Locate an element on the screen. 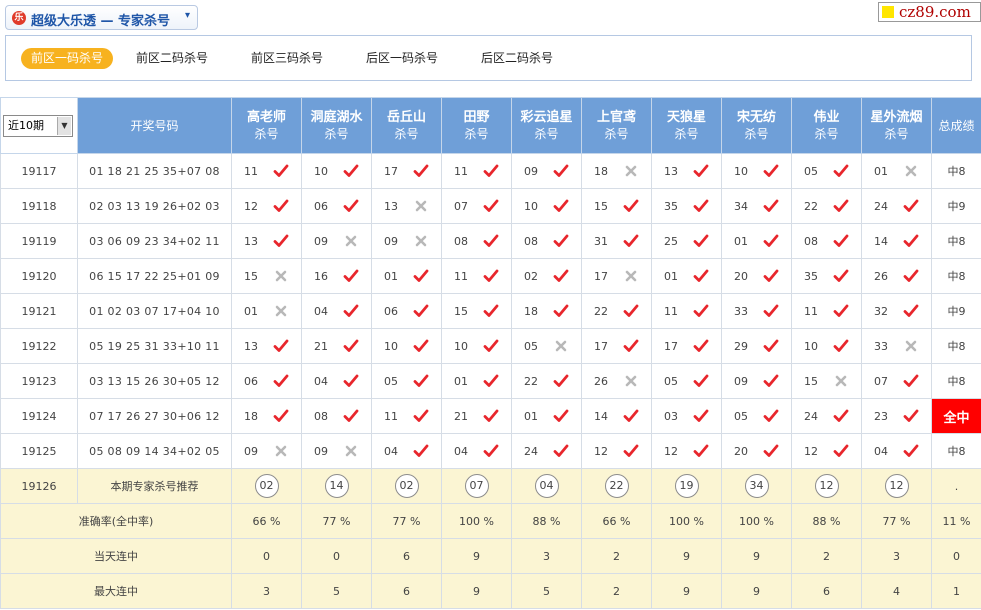  kill-number: 34 is located at coordinates (741, 206).